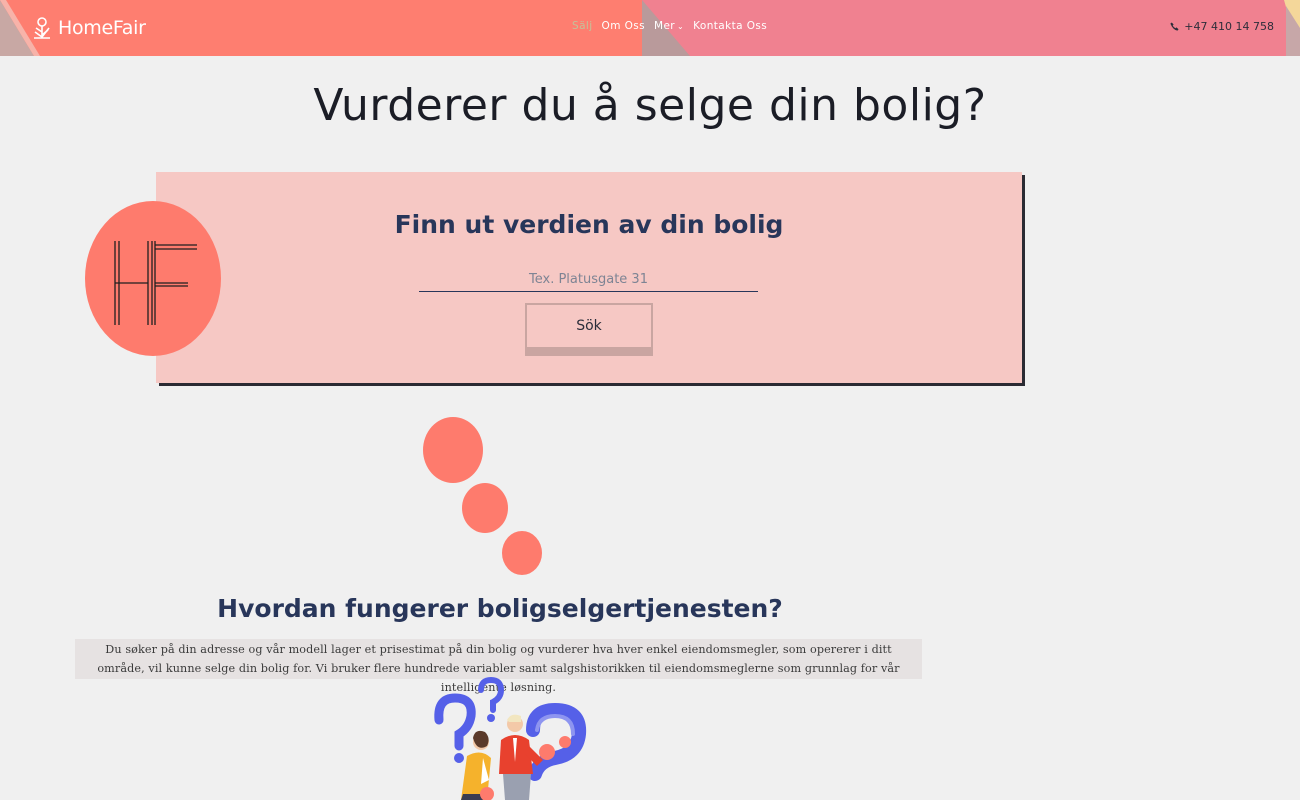  What do you see at coordinates (730, 26) in the screenshot?
I see `nav-item-kontakta-oss: Kontakta Oss` at bounding box center [730, 26].